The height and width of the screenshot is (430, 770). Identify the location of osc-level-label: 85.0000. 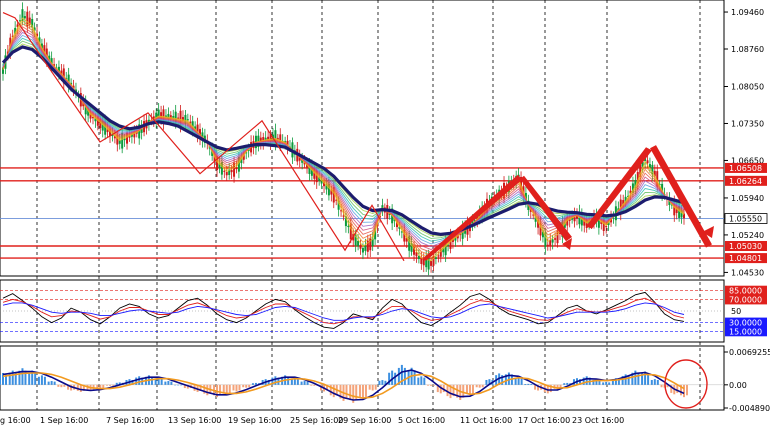
(745, 291).